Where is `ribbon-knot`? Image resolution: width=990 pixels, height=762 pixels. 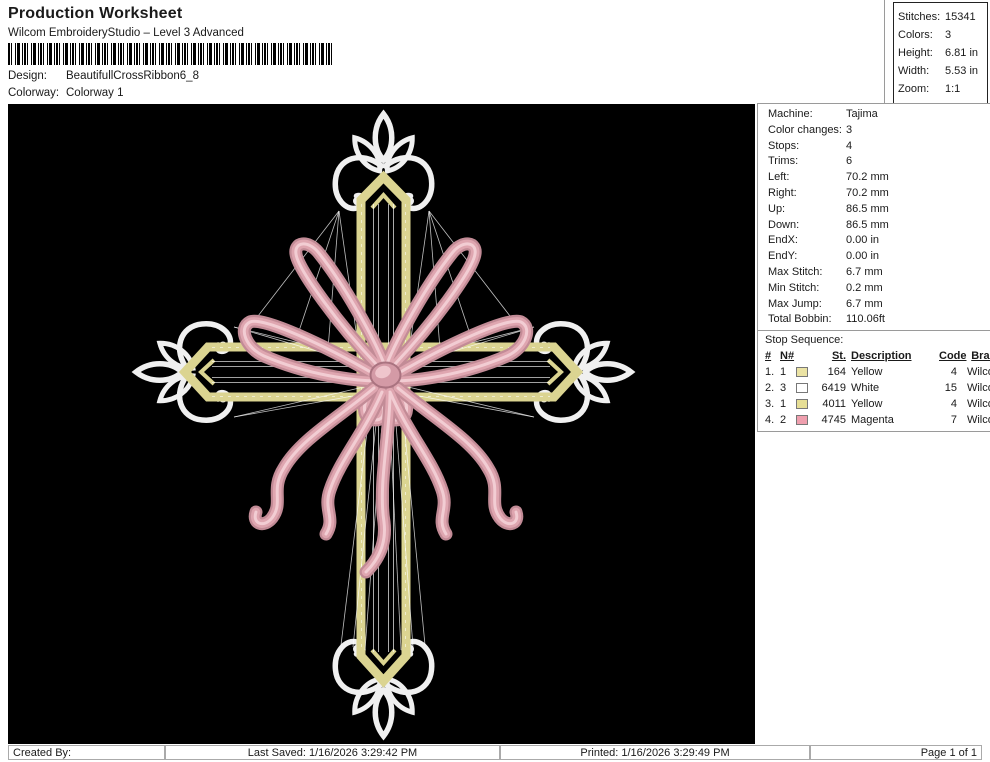
ribbon-knot is located at coordinates (385, 375).